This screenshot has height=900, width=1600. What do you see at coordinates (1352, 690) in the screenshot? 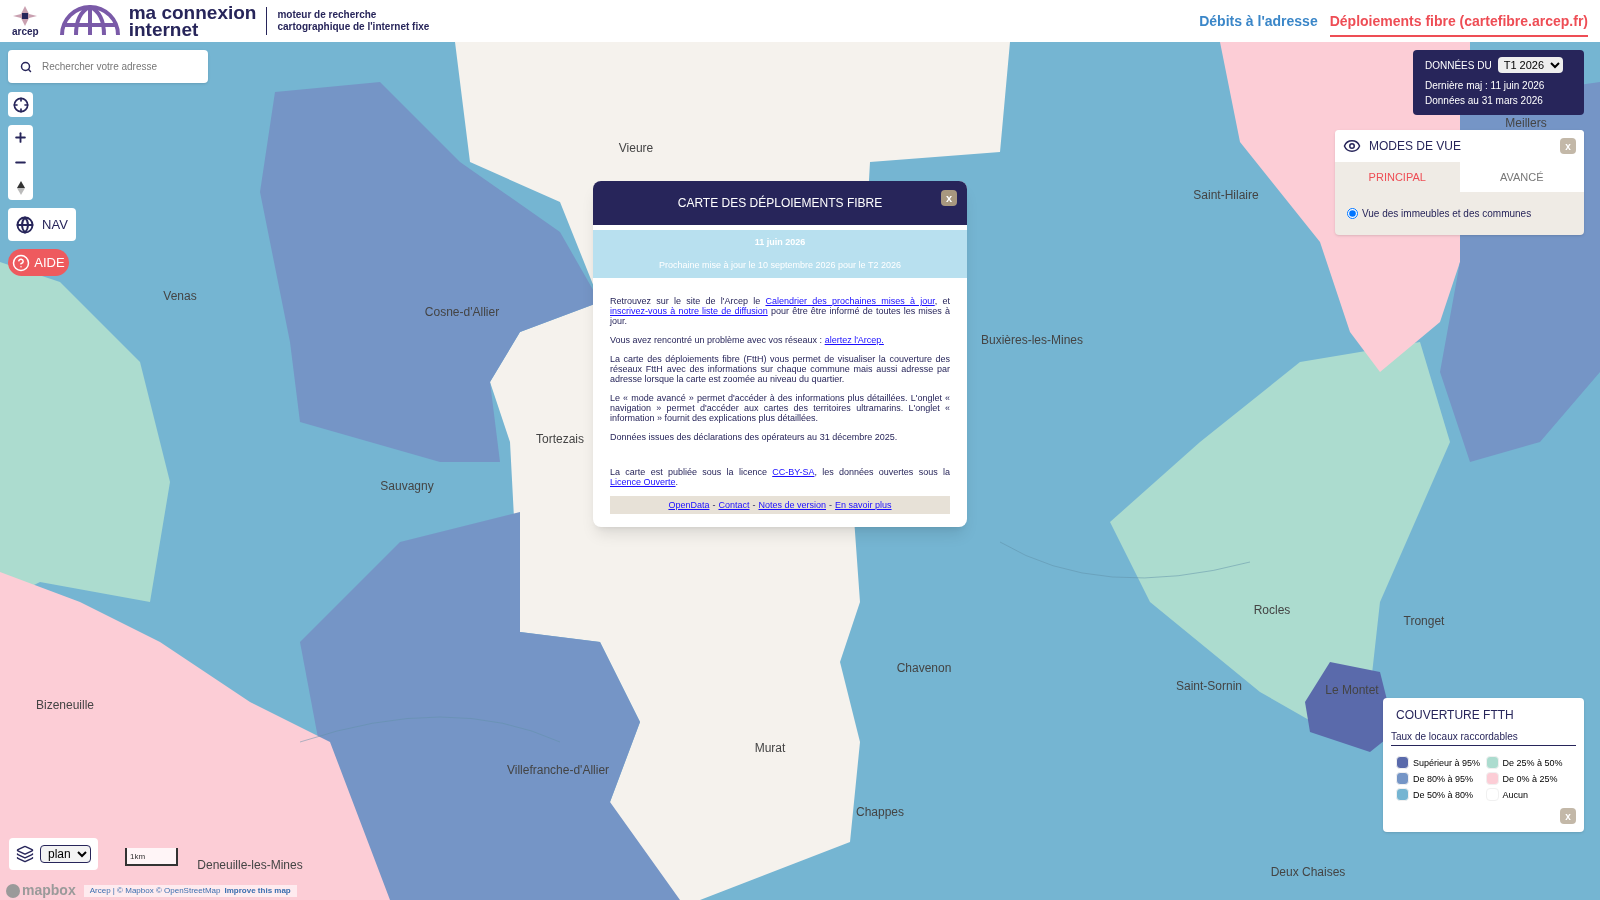
I see `place-label: Le Montet` at bounding box center [1352, 690].